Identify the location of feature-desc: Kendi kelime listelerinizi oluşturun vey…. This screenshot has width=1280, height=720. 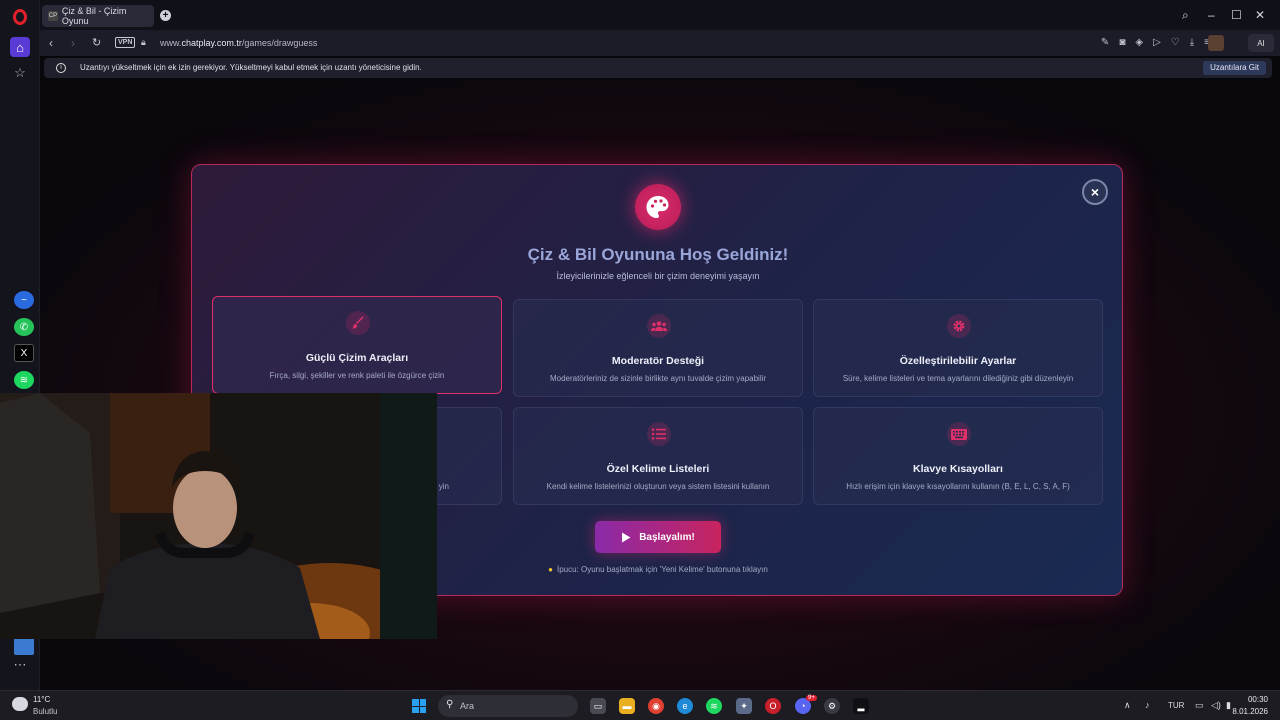
(658, 486).